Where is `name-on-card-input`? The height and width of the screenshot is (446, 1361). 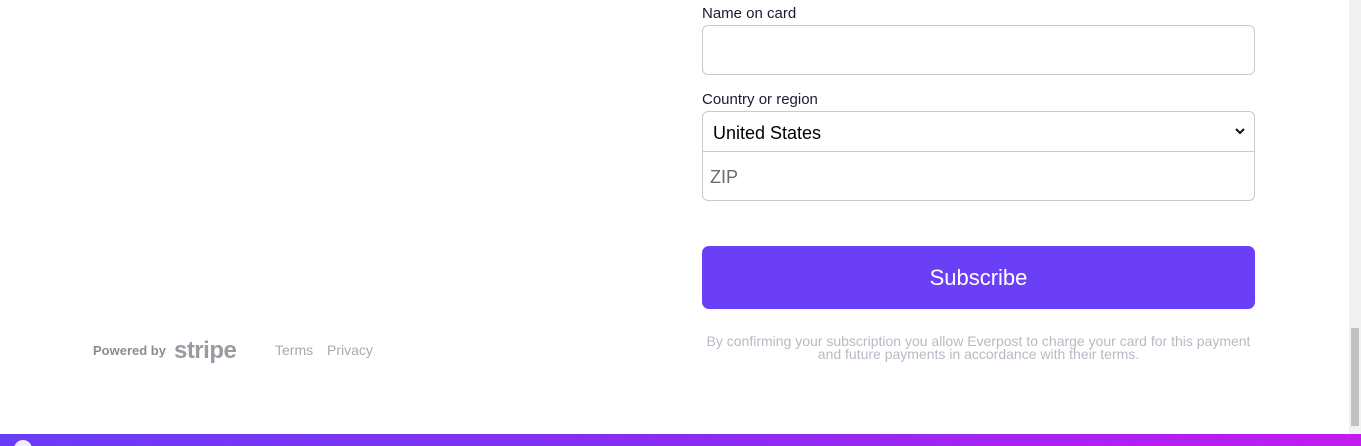
name-on-card-input is located at coordinates (978, 50).